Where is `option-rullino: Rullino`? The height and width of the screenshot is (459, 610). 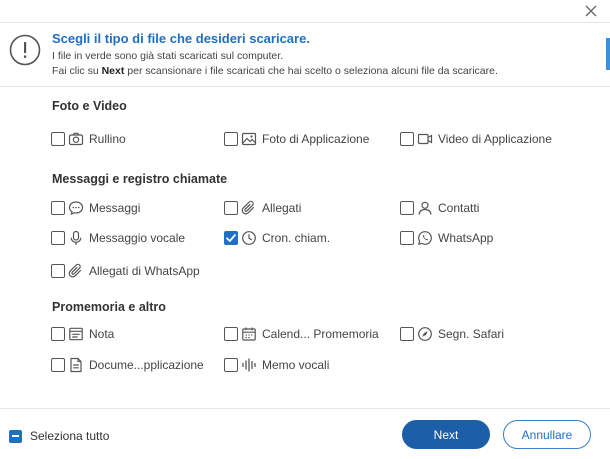
option-rullino: Rullino is located at coordinates (88, 139).